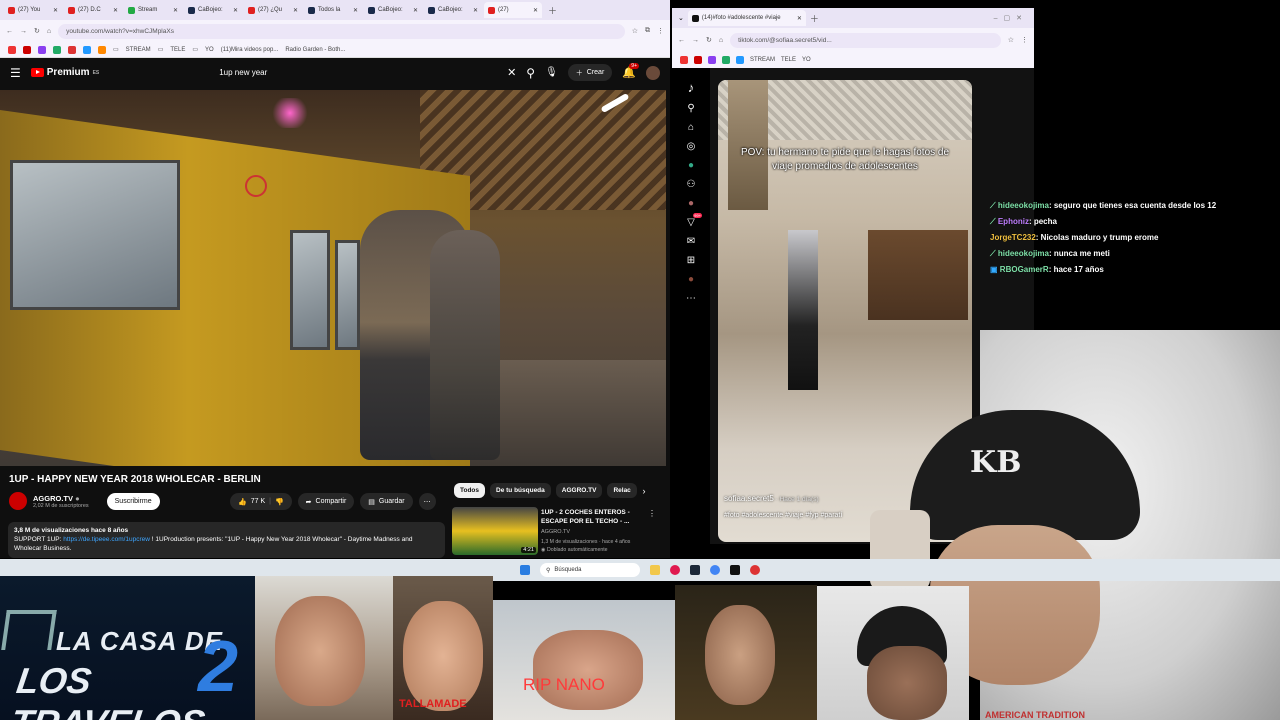 Image resolution: width=1280 pixels, height=720 pixels. Describe the element at coordinates (691, 184) in the screenshot. I see `following-icon: ⚇` at that location.